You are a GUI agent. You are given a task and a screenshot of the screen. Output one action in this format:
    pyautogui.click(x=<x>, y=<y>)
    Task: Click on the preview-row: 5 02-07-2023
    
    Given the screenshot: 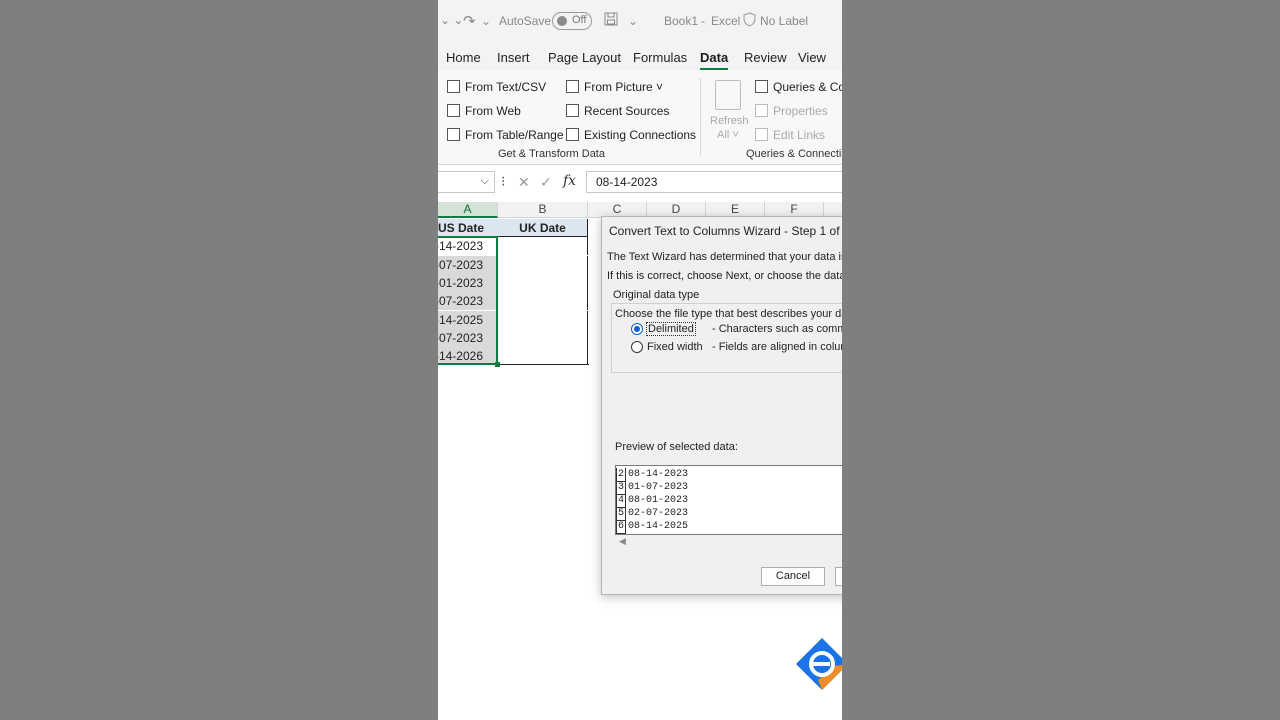 What is the action you would take?
    pyautogui.click(x=652, y=514)
    